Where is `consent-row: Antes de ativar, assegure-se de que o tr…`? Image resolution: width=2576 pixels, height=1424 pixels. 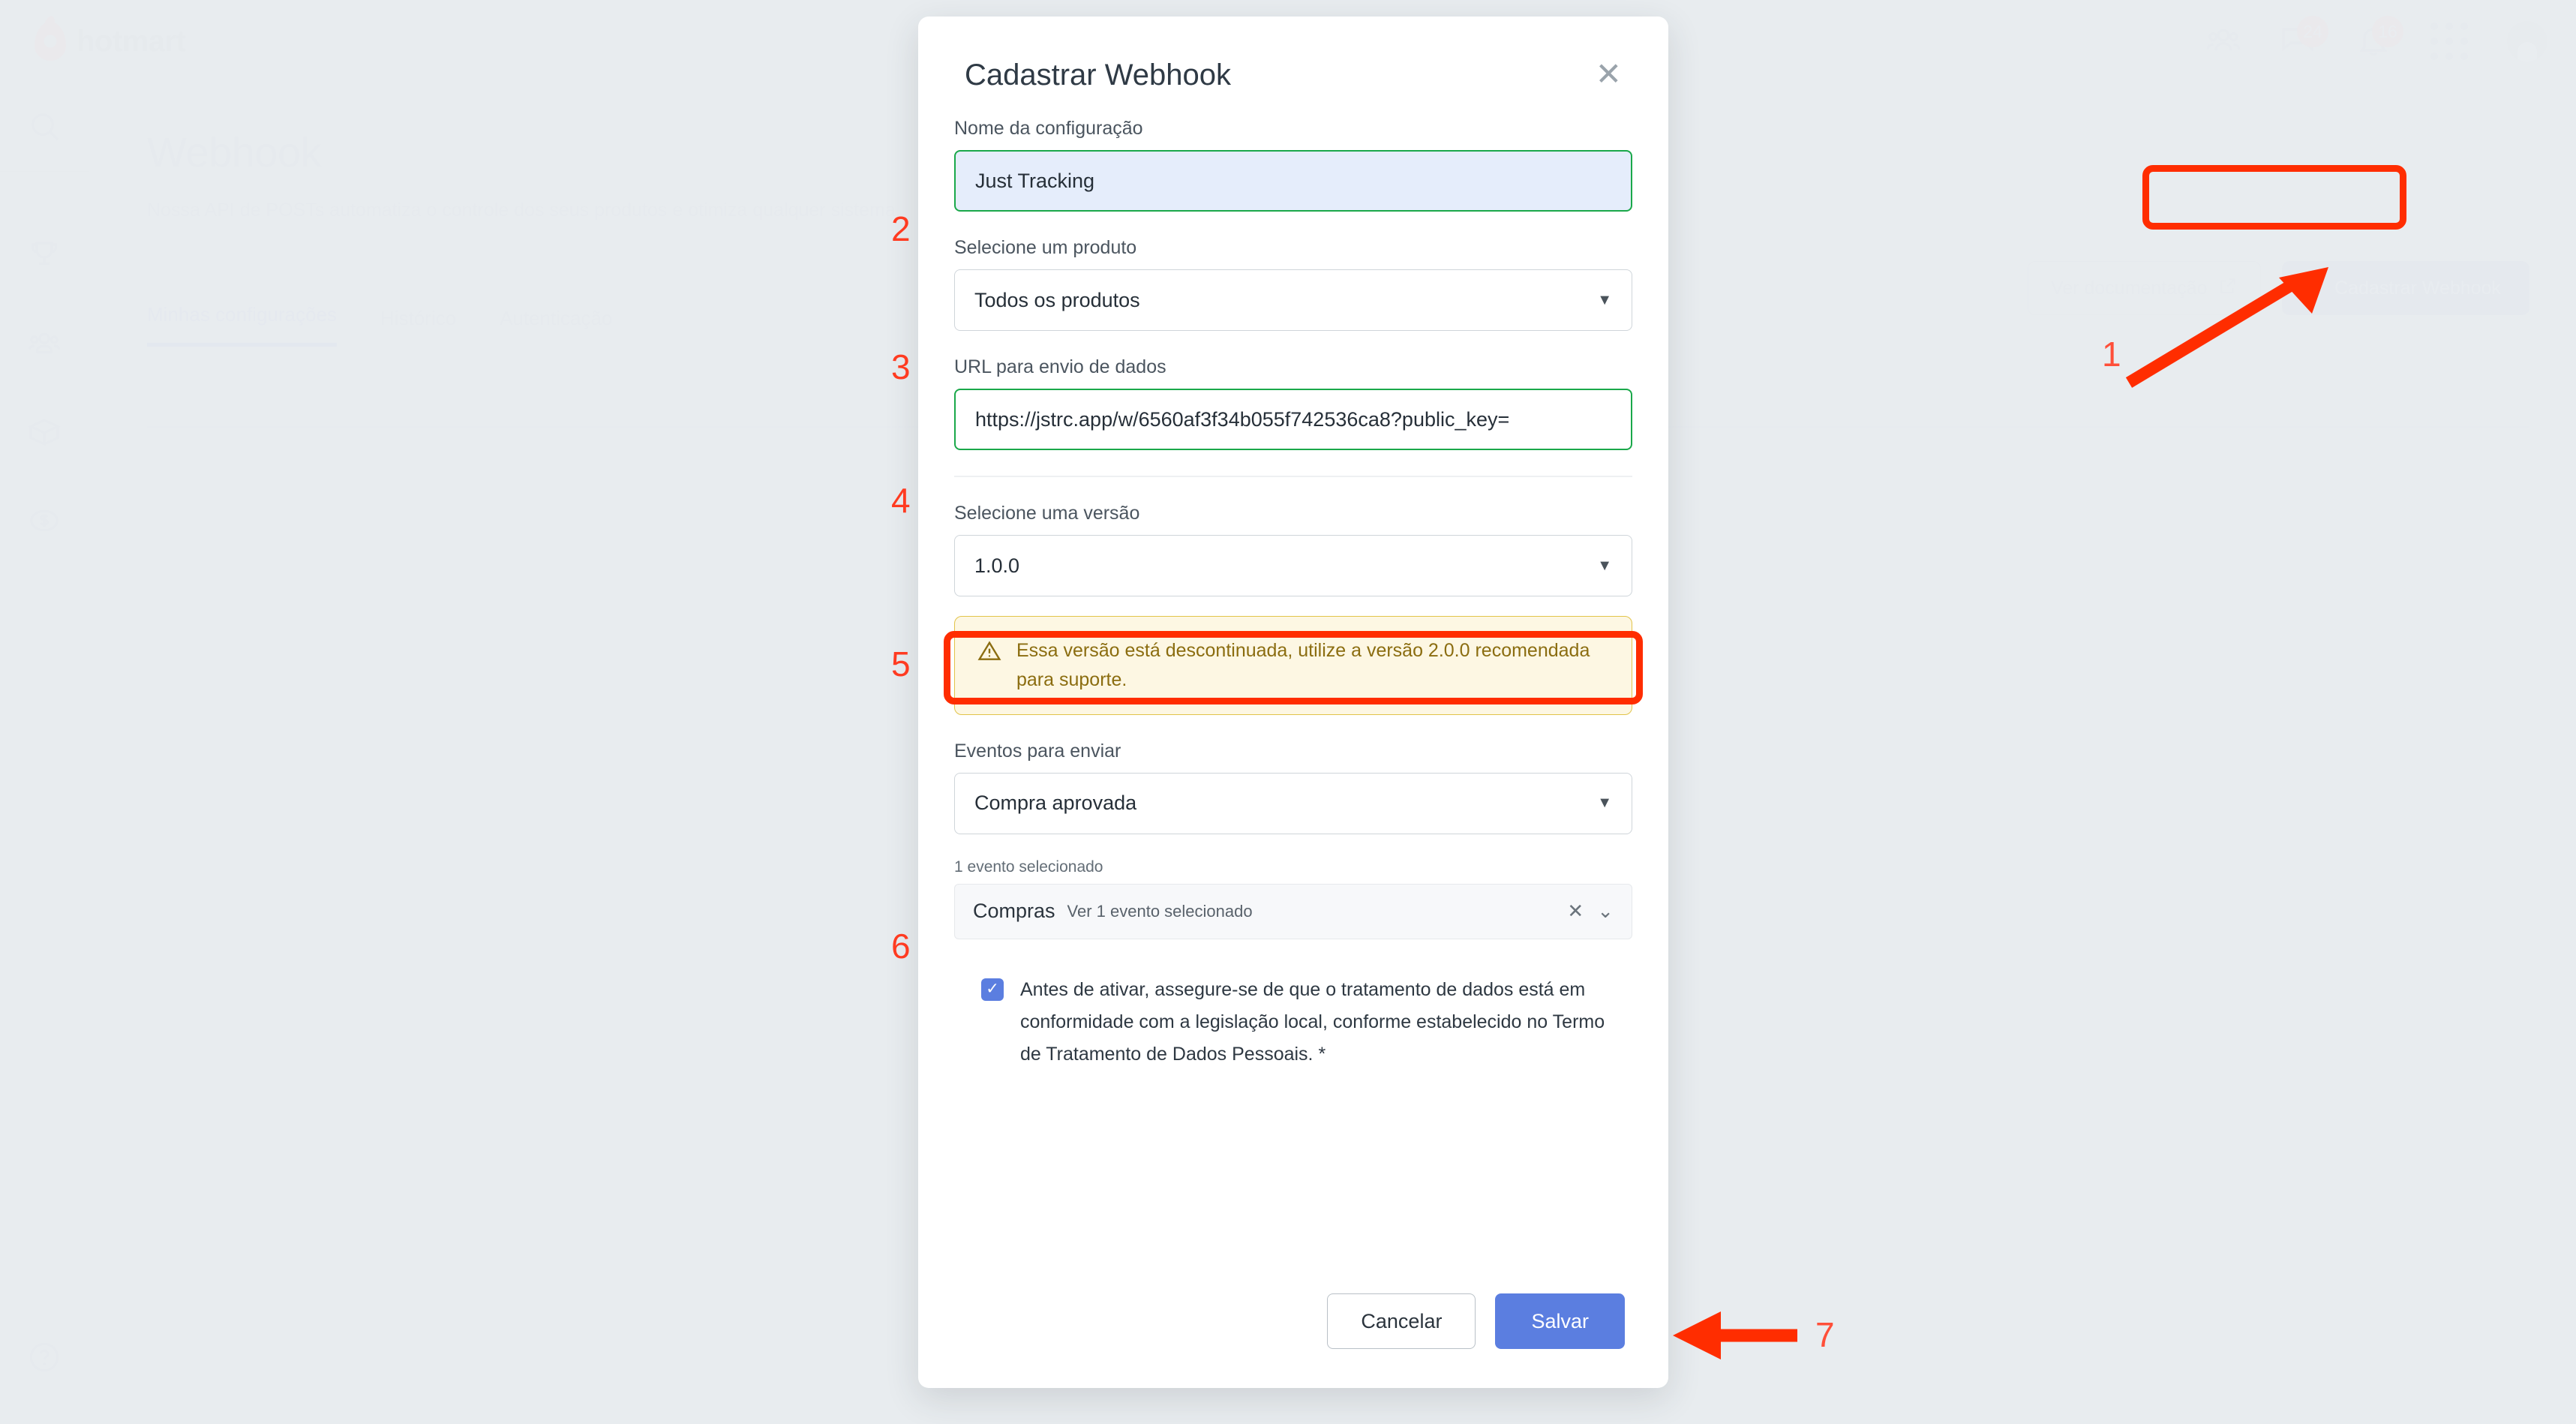
consent-row: Antes de ativar, assegure-se de que o tr… is located at coordinates (1293, 1022).